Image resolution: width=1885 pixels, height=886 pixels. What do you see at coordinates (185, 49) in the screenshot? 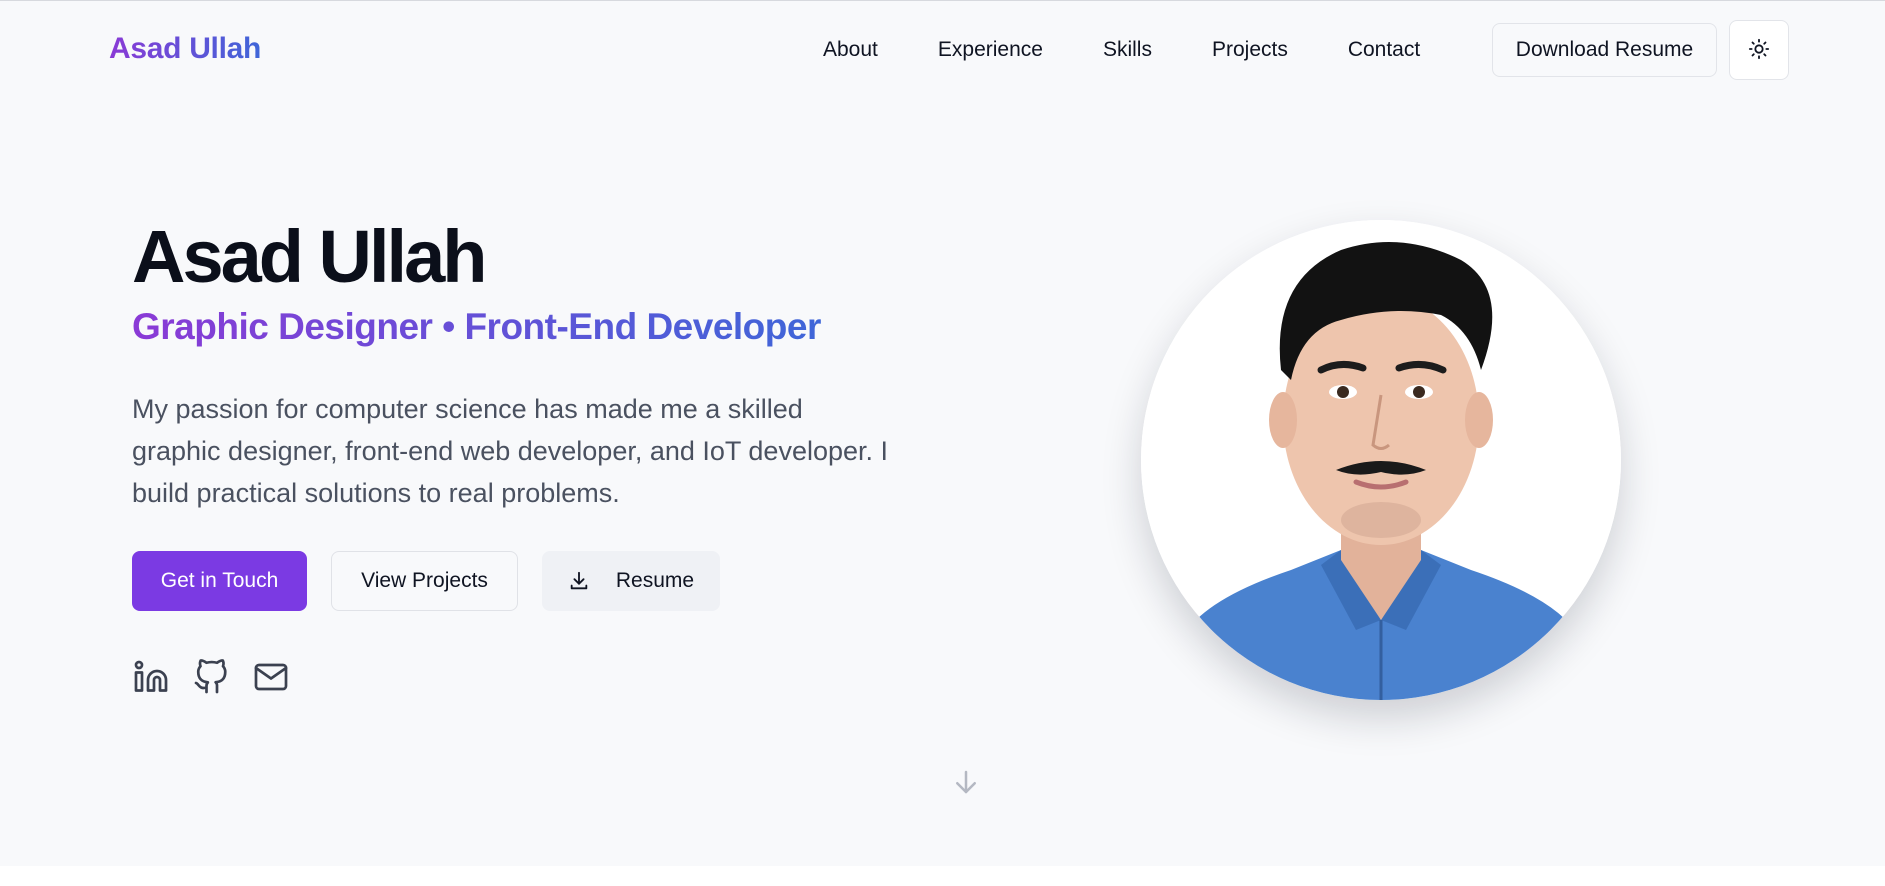
I see `site-logo: Asad Ullah` at bounding box center [185, 49].